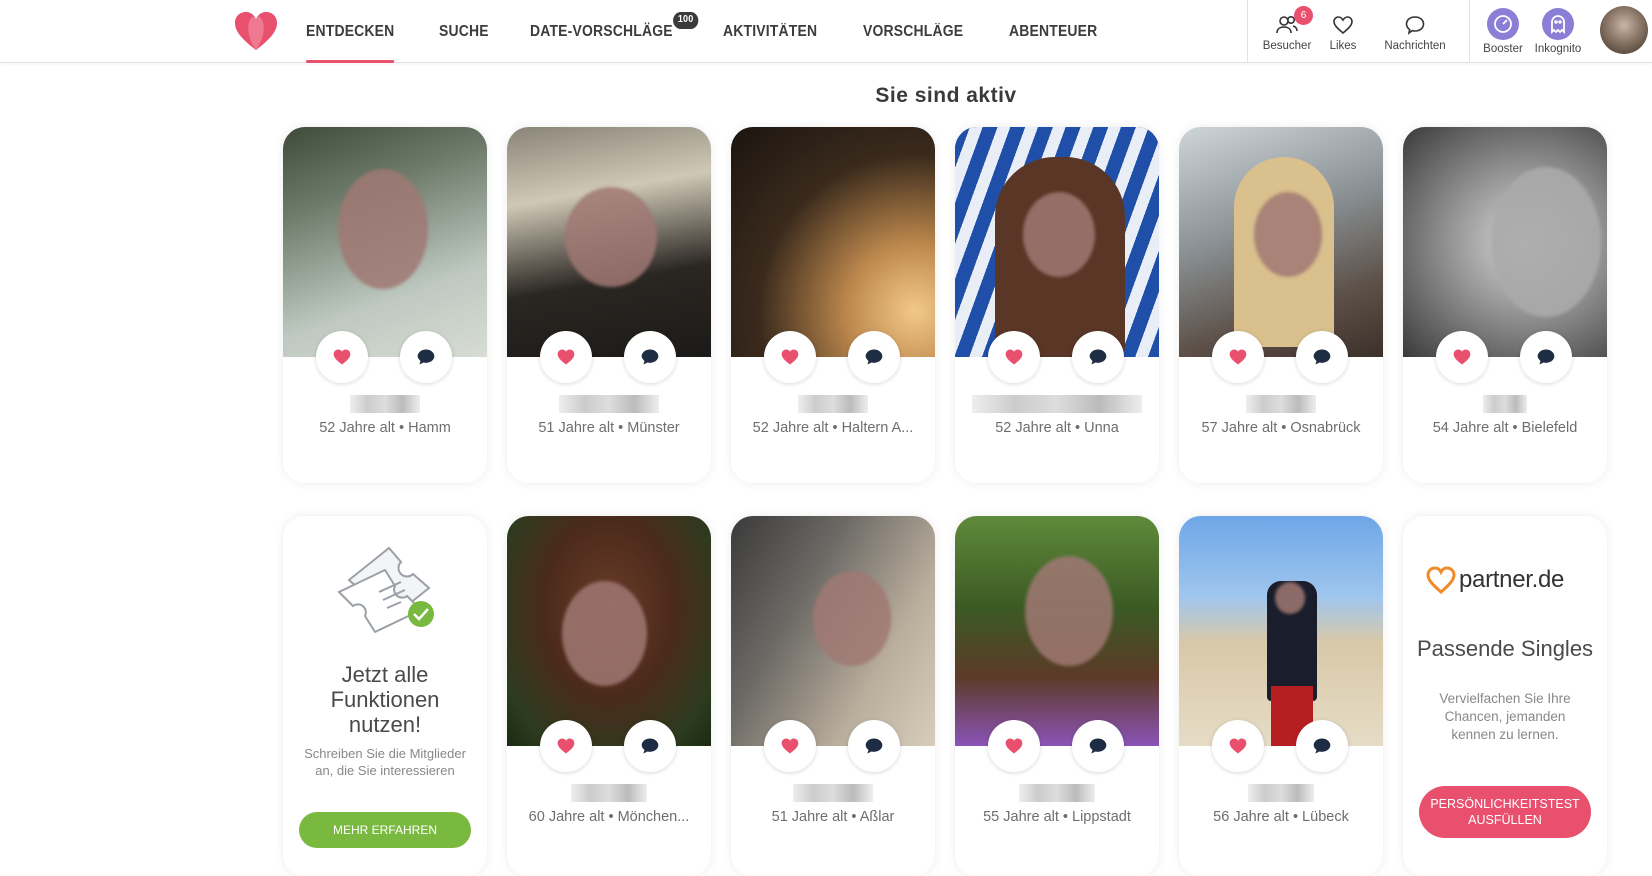 The height and width of the screenshot is (876, 1652). I want to click on nachrichten-button: Nachrichten, so click(1415, 31).